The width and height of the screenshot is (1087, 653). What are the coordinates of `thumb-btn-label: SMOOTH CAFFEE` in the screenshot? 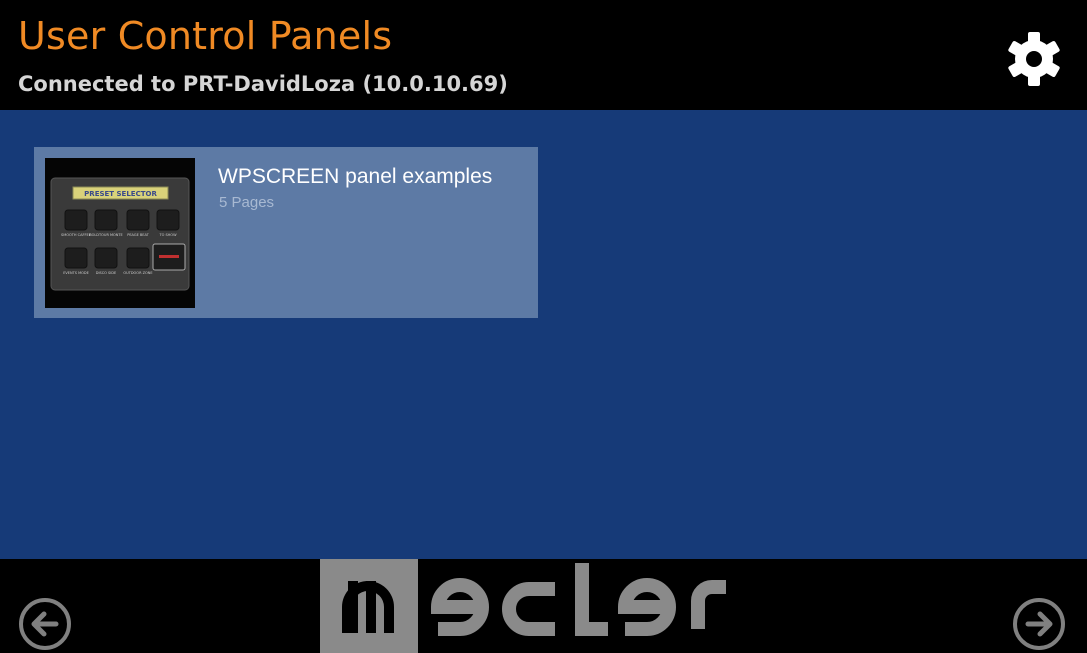 It's located at (76, 235).